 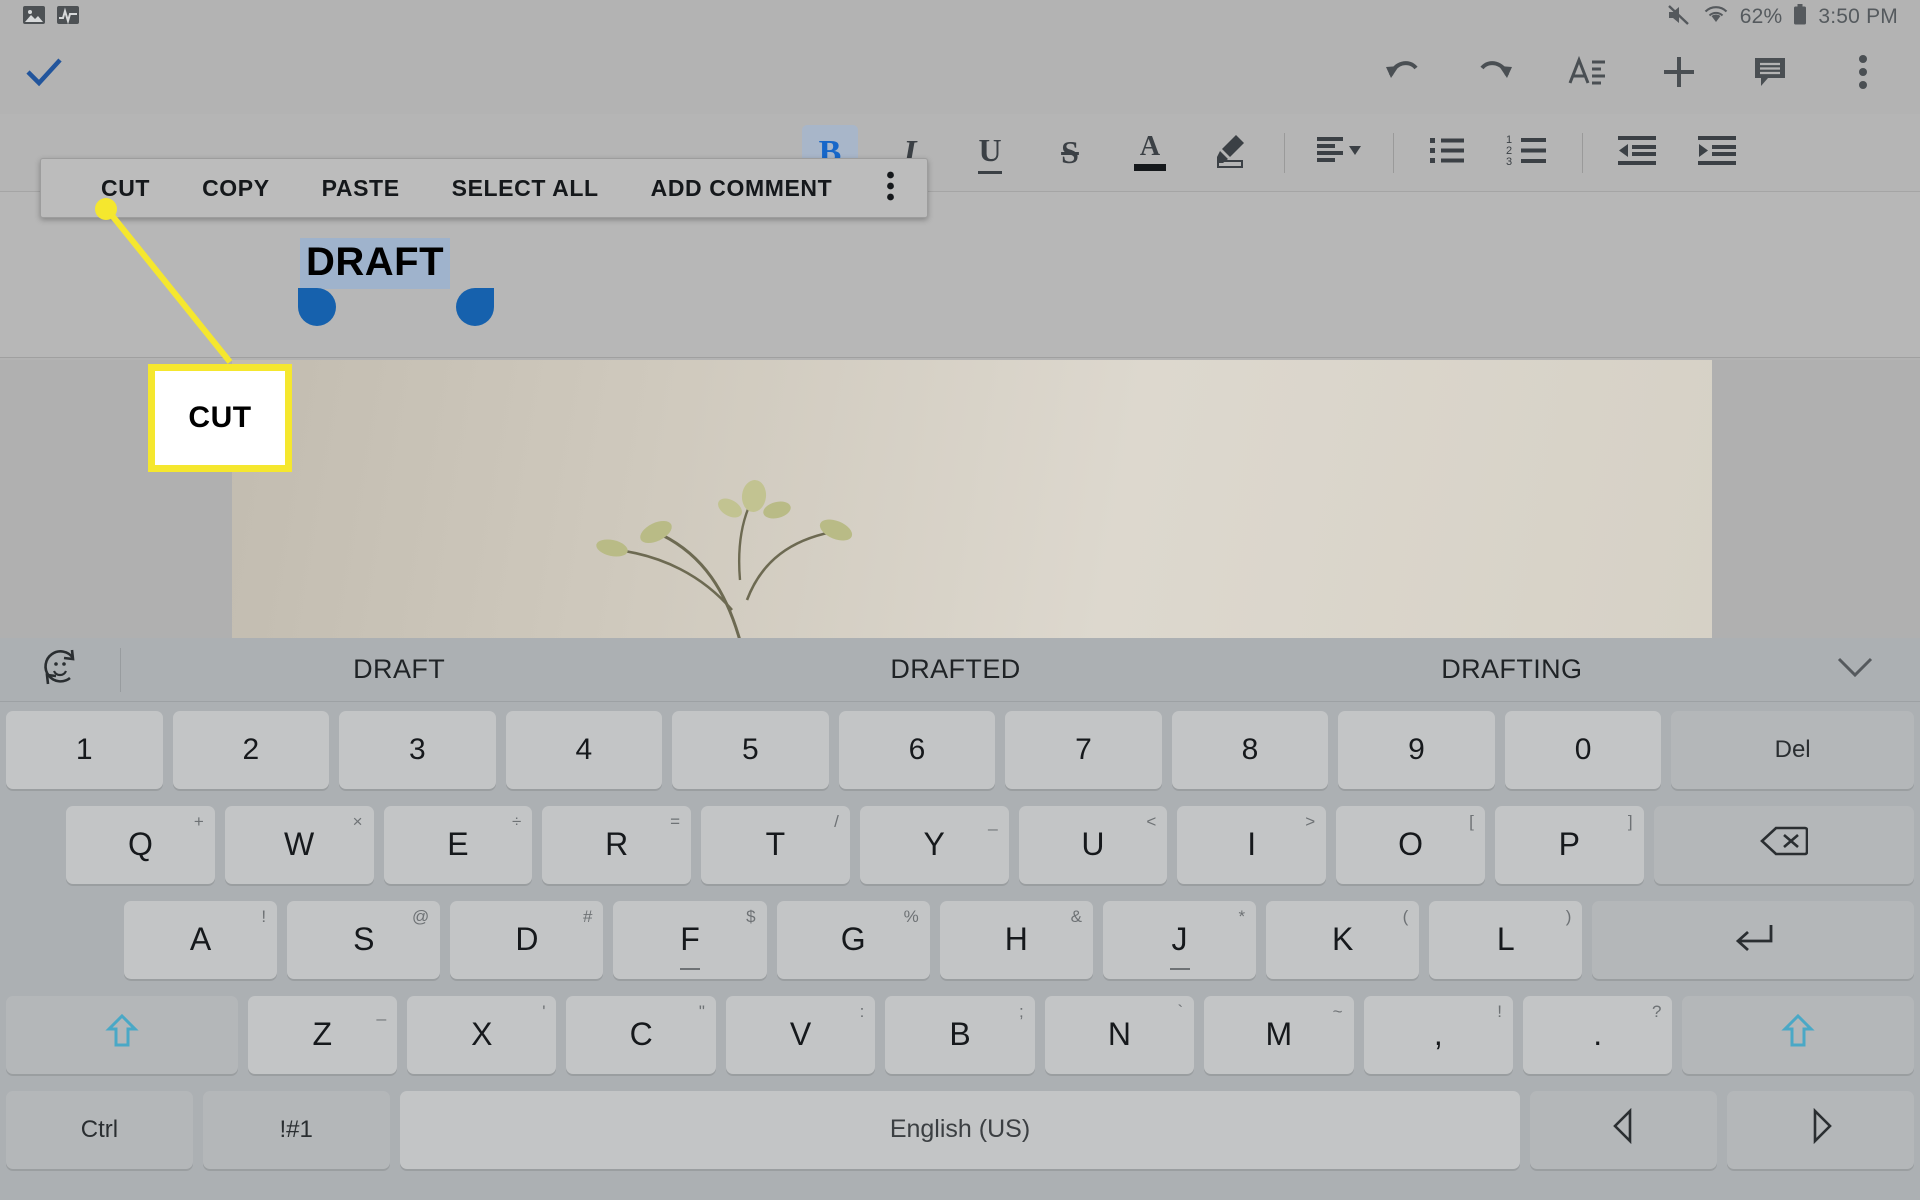 What do you see at coordinates (1863, 74) in the screenshot?
I see `overflow-menu-button` at bounding box center [1863, 74].